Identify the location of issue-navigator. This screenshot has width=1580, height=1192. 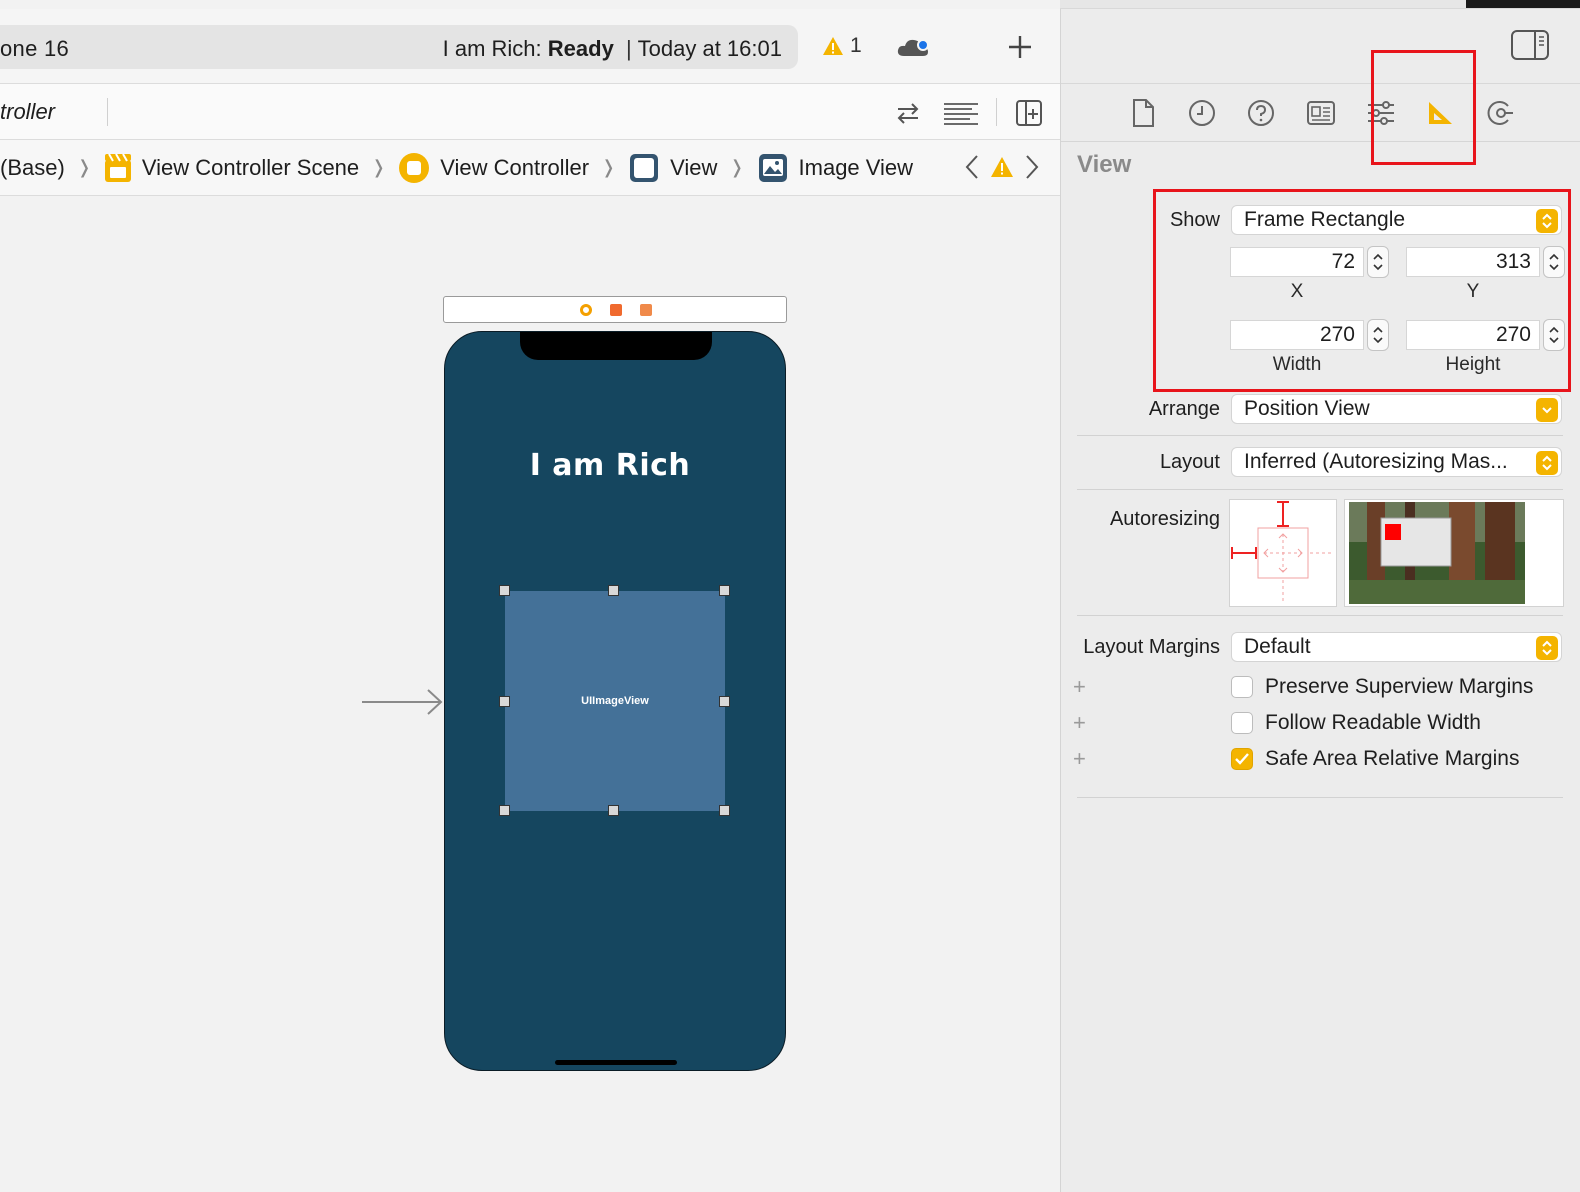
(1002, 167).